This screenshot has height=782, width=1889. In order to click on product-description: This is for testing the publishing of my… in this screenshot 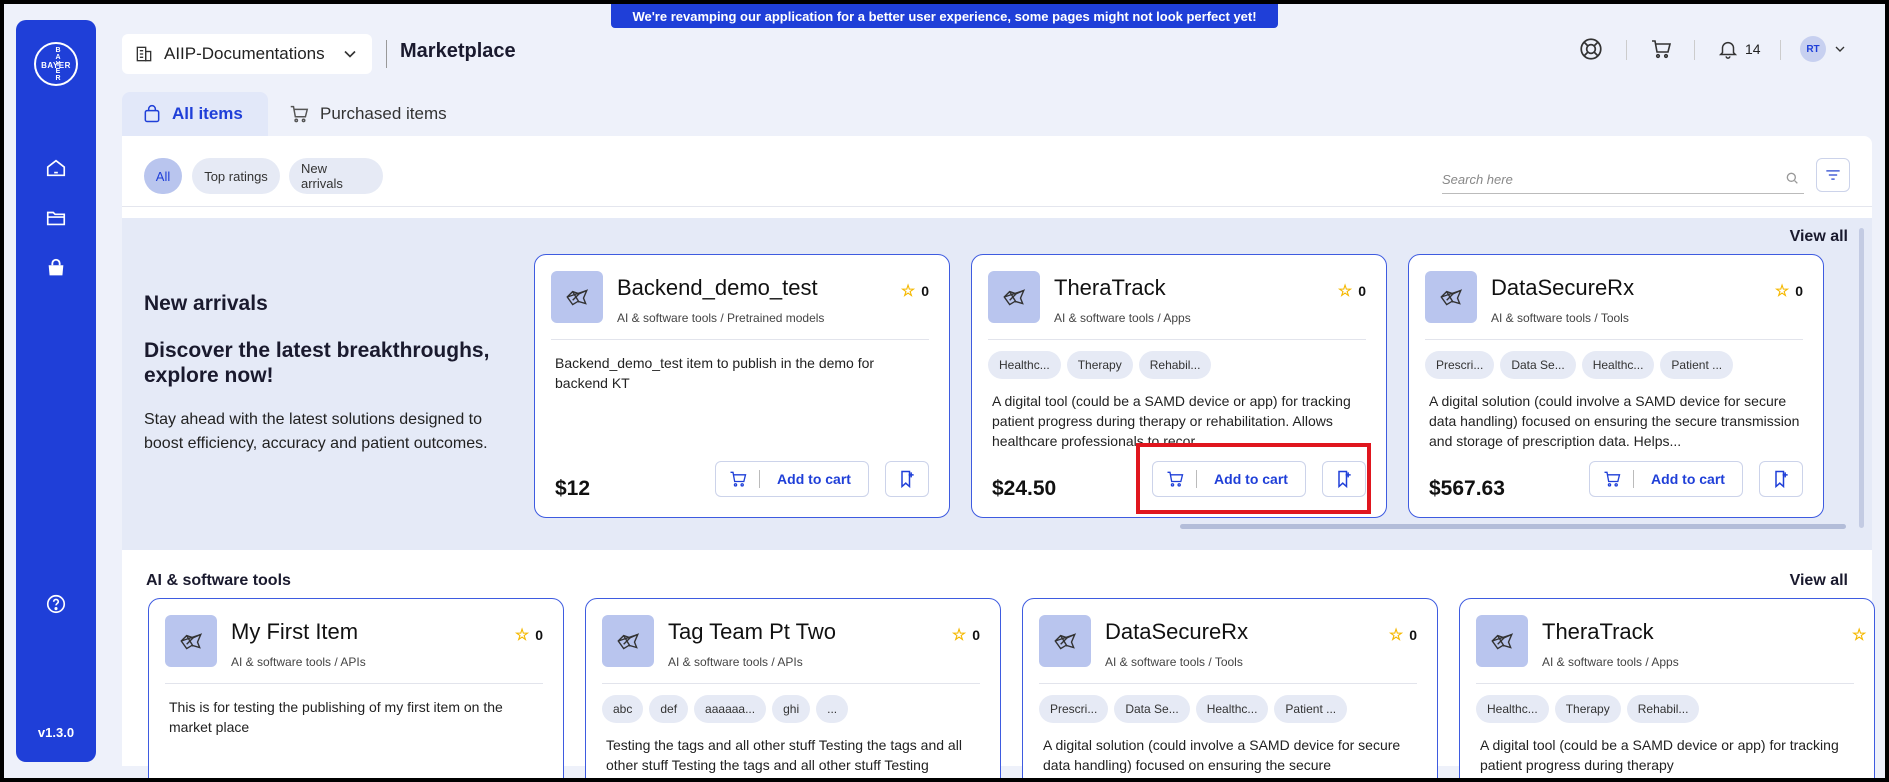, I will do `click(336, 717)`.